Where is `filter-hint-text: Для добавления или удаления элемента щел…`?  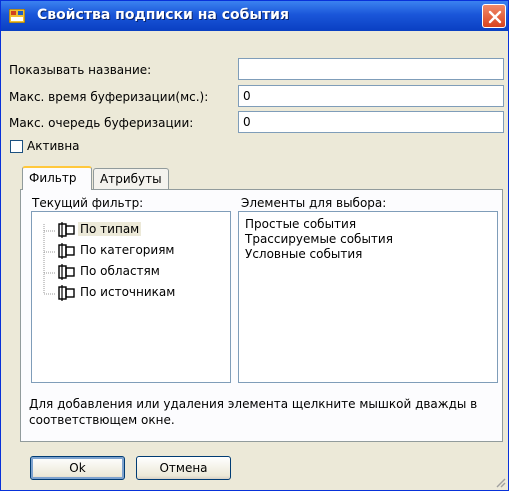 filter-hint-text: Для добавления или удаления элемента щел… is located at coordinates (253, 412).